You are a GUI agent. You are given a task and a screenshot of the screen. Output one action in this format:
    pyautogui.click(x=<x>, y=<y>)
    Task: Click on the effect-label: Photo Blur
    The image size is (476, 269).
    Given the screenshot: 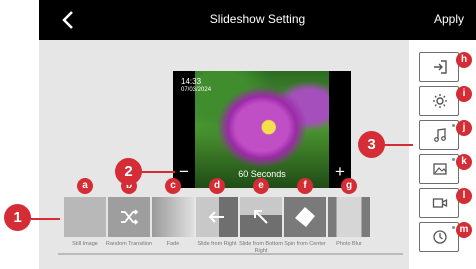 What is the action you would take?
    pyautogui.click(x=349, y=244)
    